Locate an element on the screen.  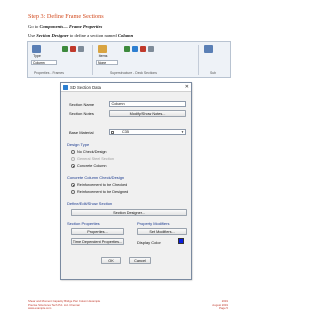
dialog-title: SD Section Data is located at coordinates (85, 87).